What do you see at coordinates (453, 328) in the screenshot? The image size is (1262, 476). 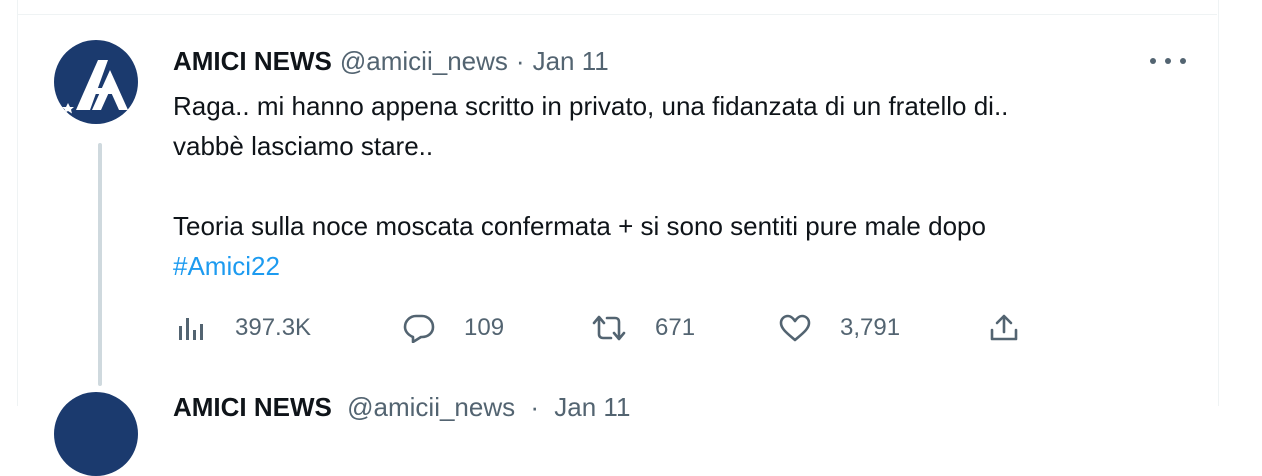 I see `reply-button: 109` at bounding box center [453, 328].